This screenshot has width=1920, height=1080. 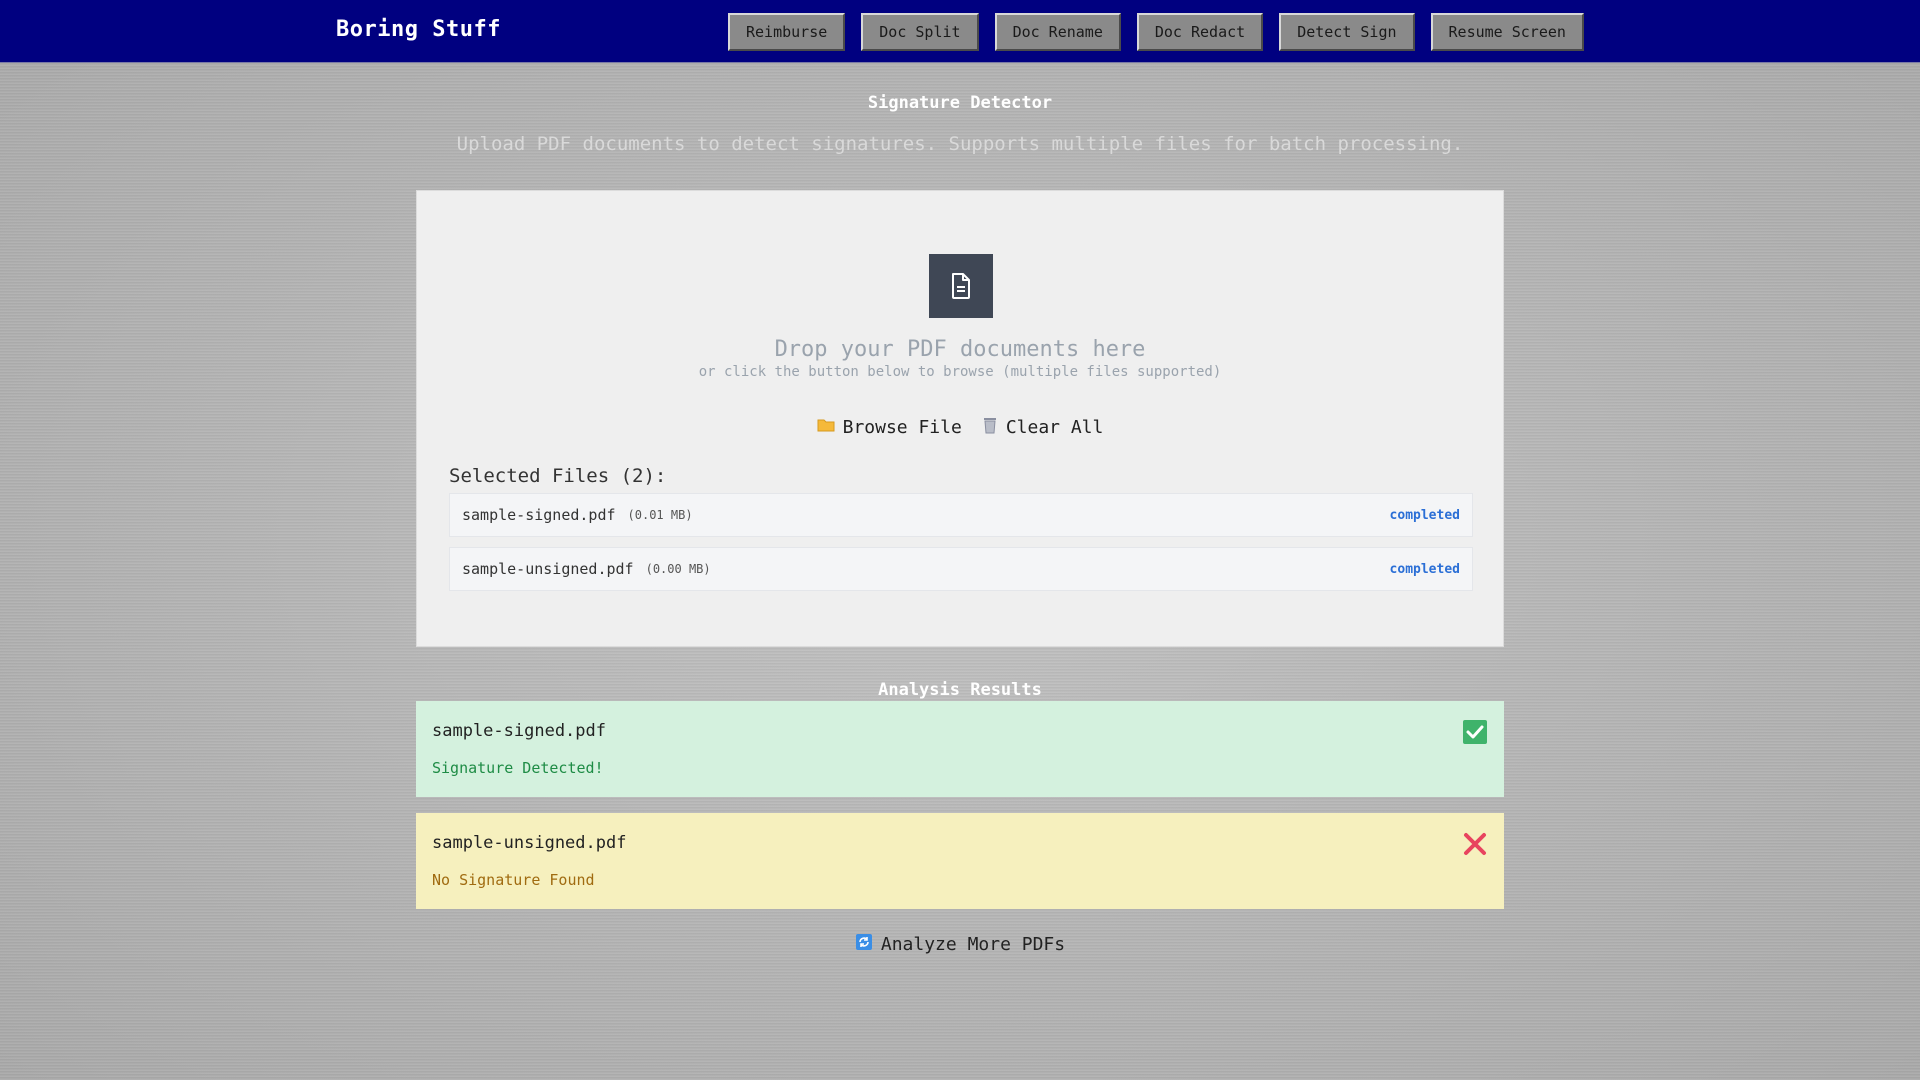 I want to click on results-title: Analysis Results, so click(x=960, y=690).